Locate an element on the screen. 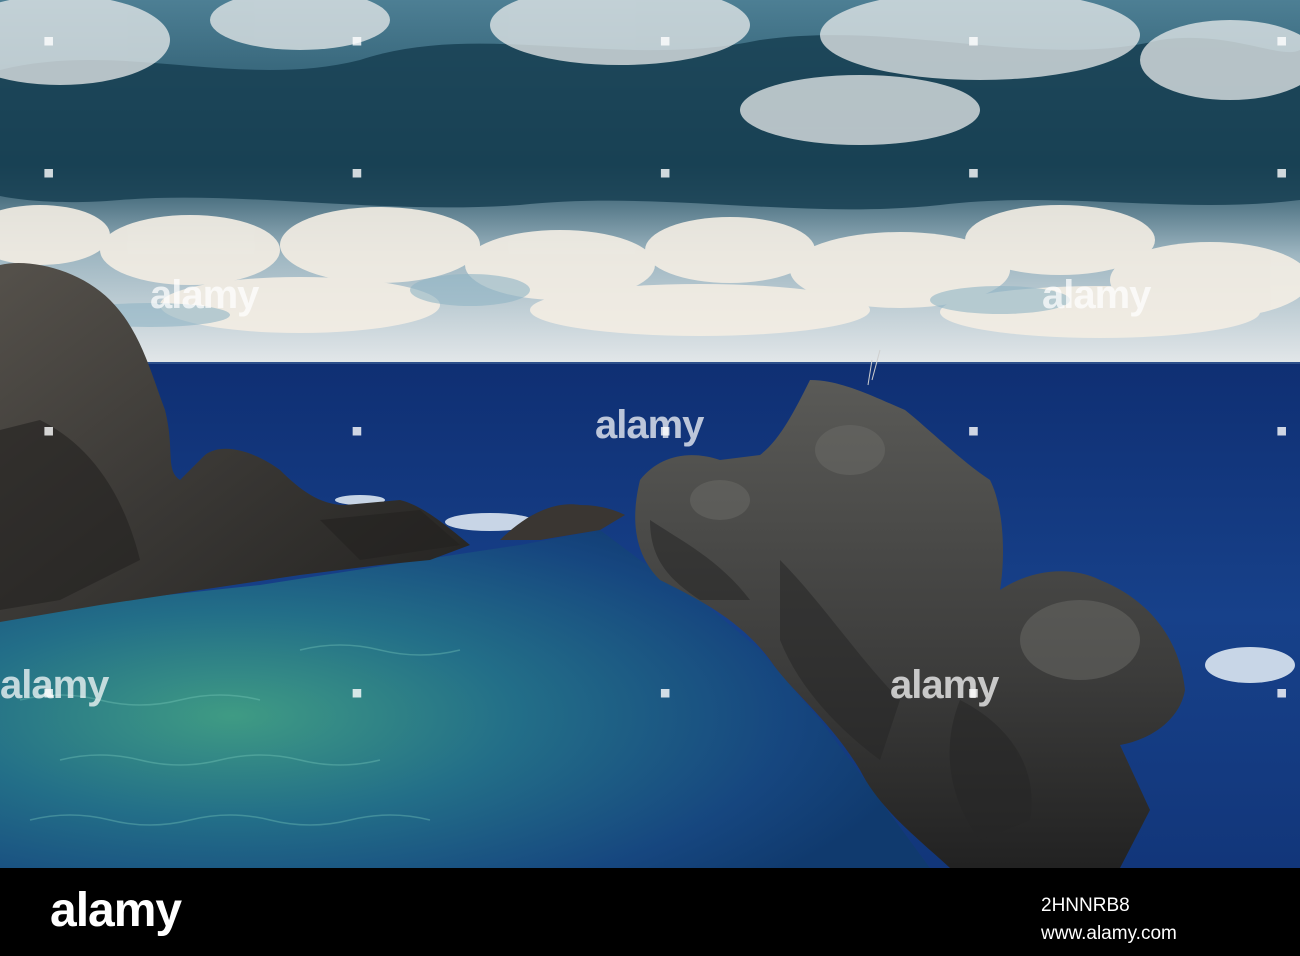 The height and width of the screenshot is (956, 1300). alamy-url: www.alamy.com is located at coordinates (1109, 934).